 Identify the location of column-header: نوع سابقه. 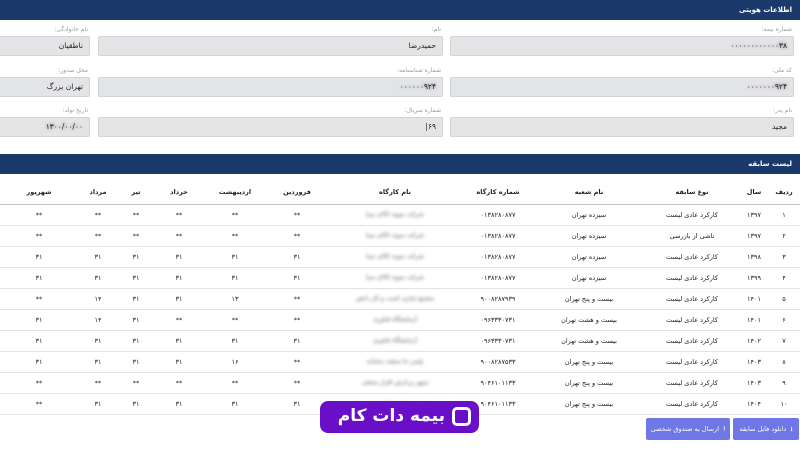
(692, 192).